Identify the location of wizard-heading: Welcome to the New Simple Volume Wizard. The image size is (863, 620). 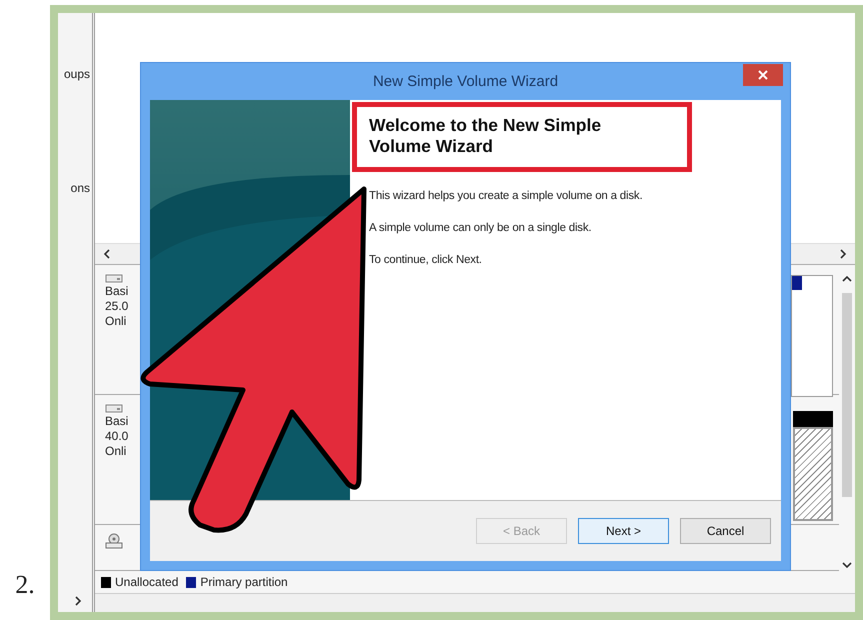
(485, 136).